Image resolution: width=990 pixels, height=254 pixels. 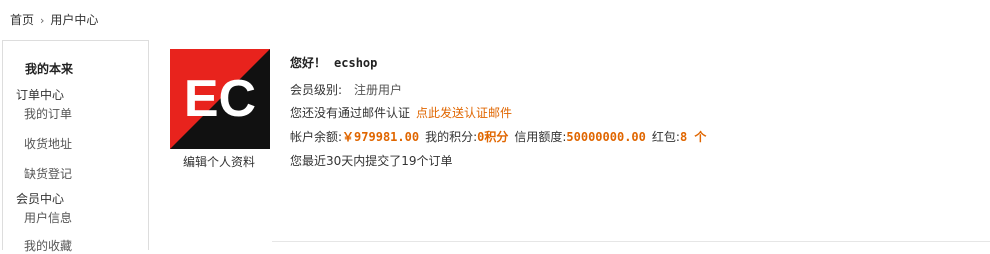 I want to click on greeting-row: 您好！ ecshop, so click(x=333, y=62).